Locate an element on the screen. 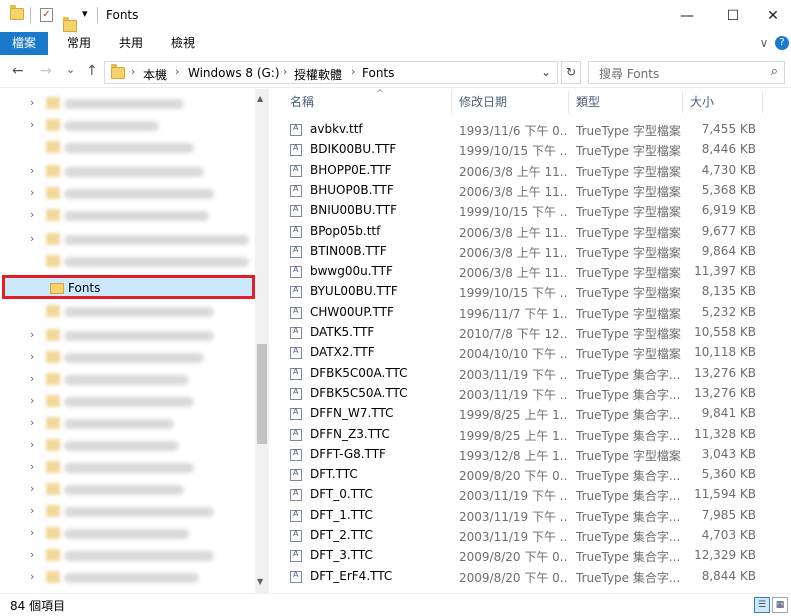 This screenshot has height=616, width=791. customize-quick-access-button: ▾ is located at coordinates (85, 13).